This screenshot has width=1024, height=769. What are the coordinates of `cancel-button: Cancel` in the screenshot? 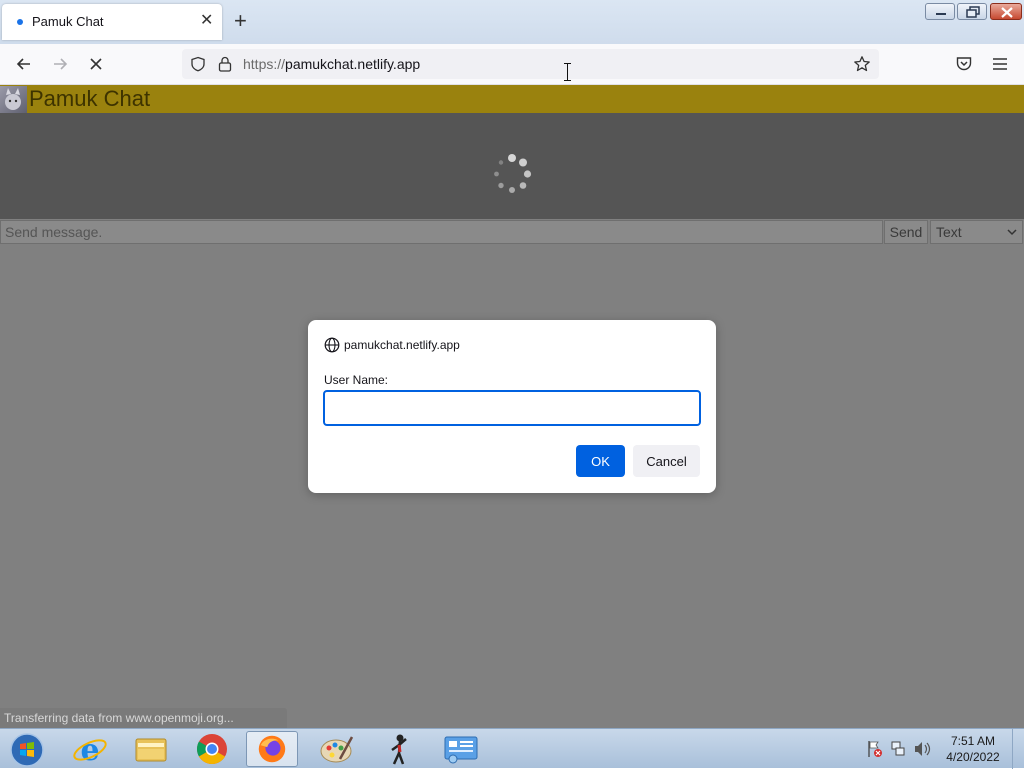 It's located at (666, 461).